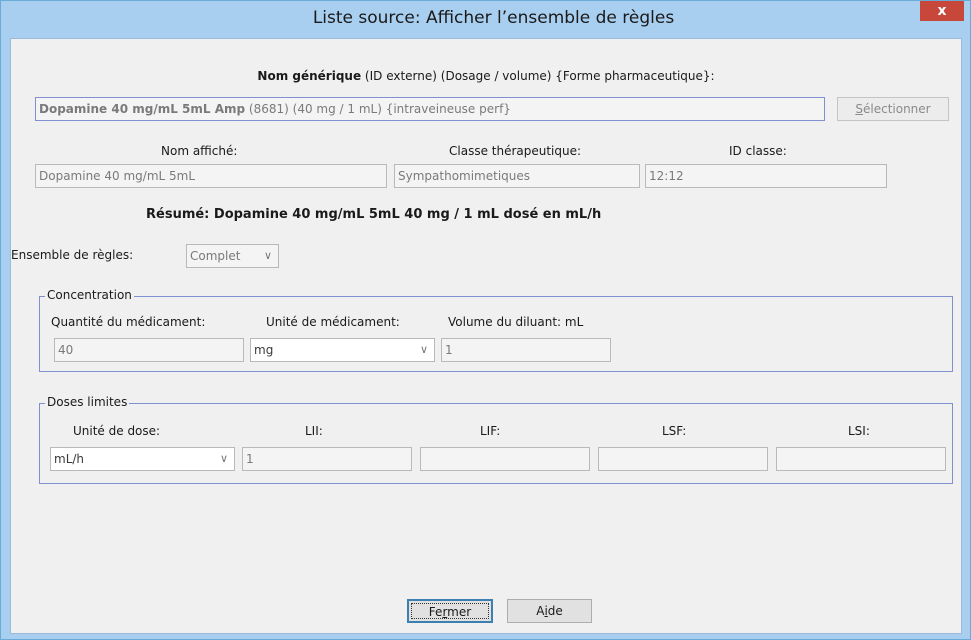  I want to click on lii-field: 1, so click(327, 459).